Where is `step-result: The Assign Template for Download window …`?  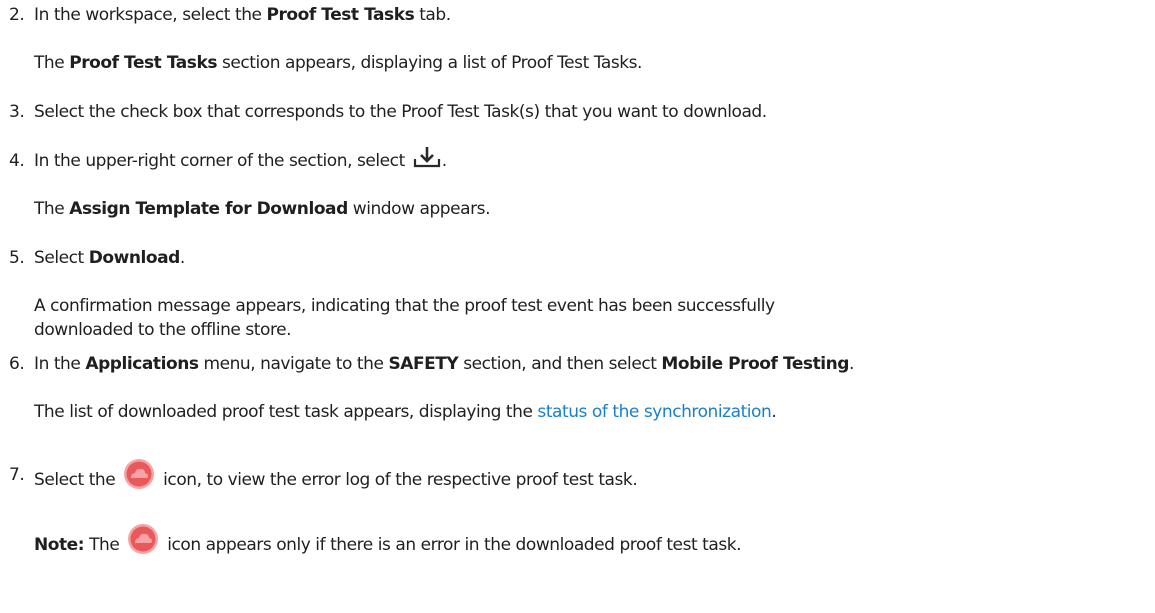 step-result: The Assign Template for Download window … is located at coordinates (262, 209).